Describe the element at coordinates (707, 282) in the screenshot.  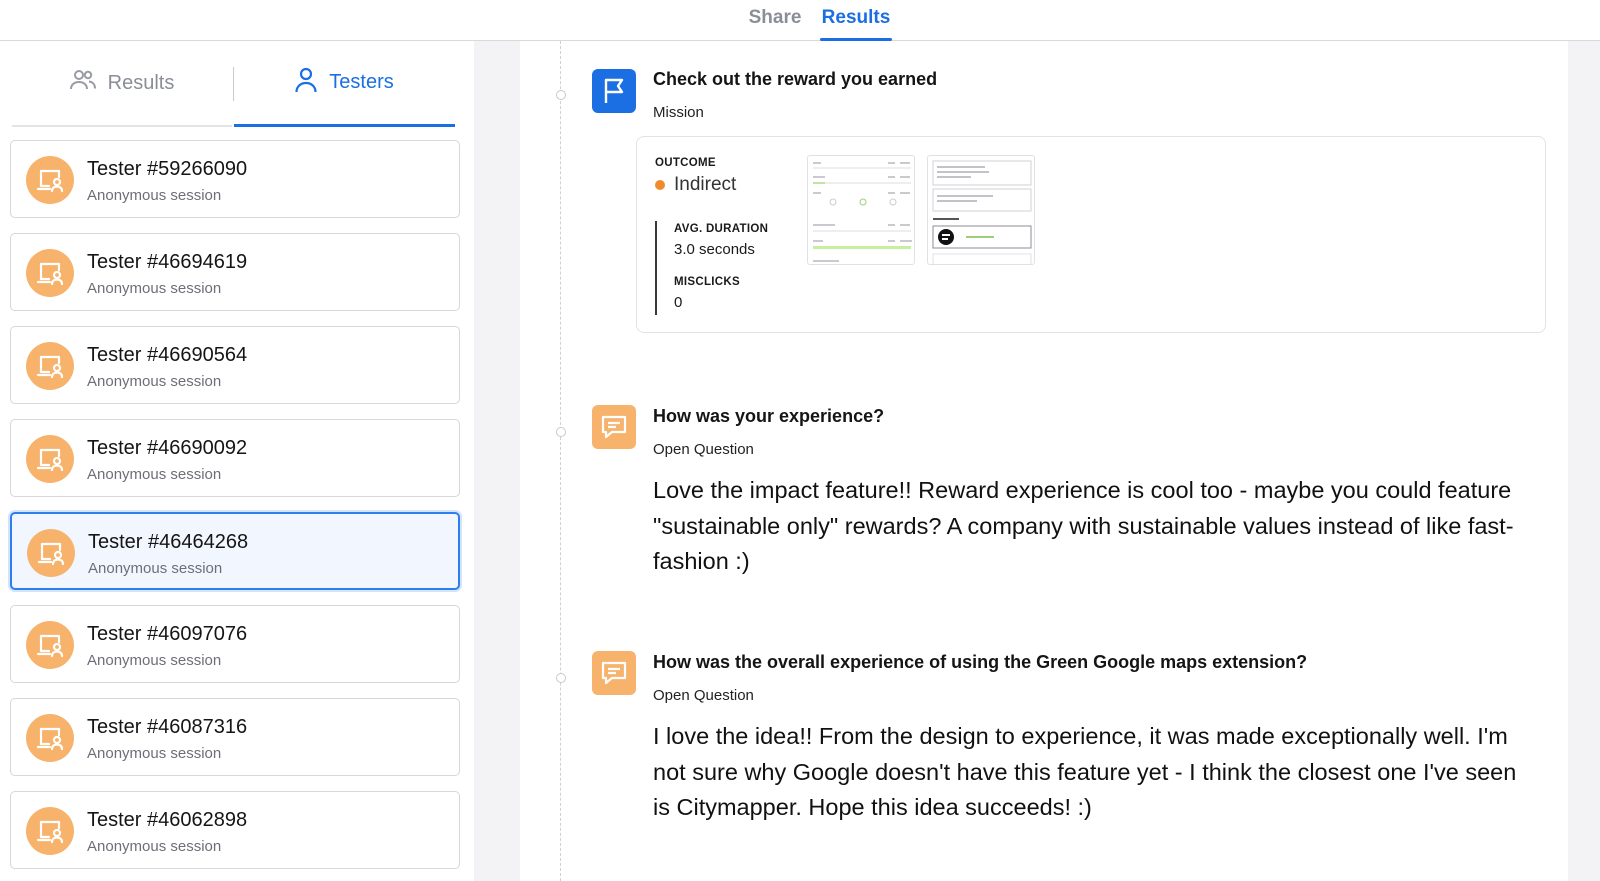
I see `misclicks-label: MISCLICKS` at that location.